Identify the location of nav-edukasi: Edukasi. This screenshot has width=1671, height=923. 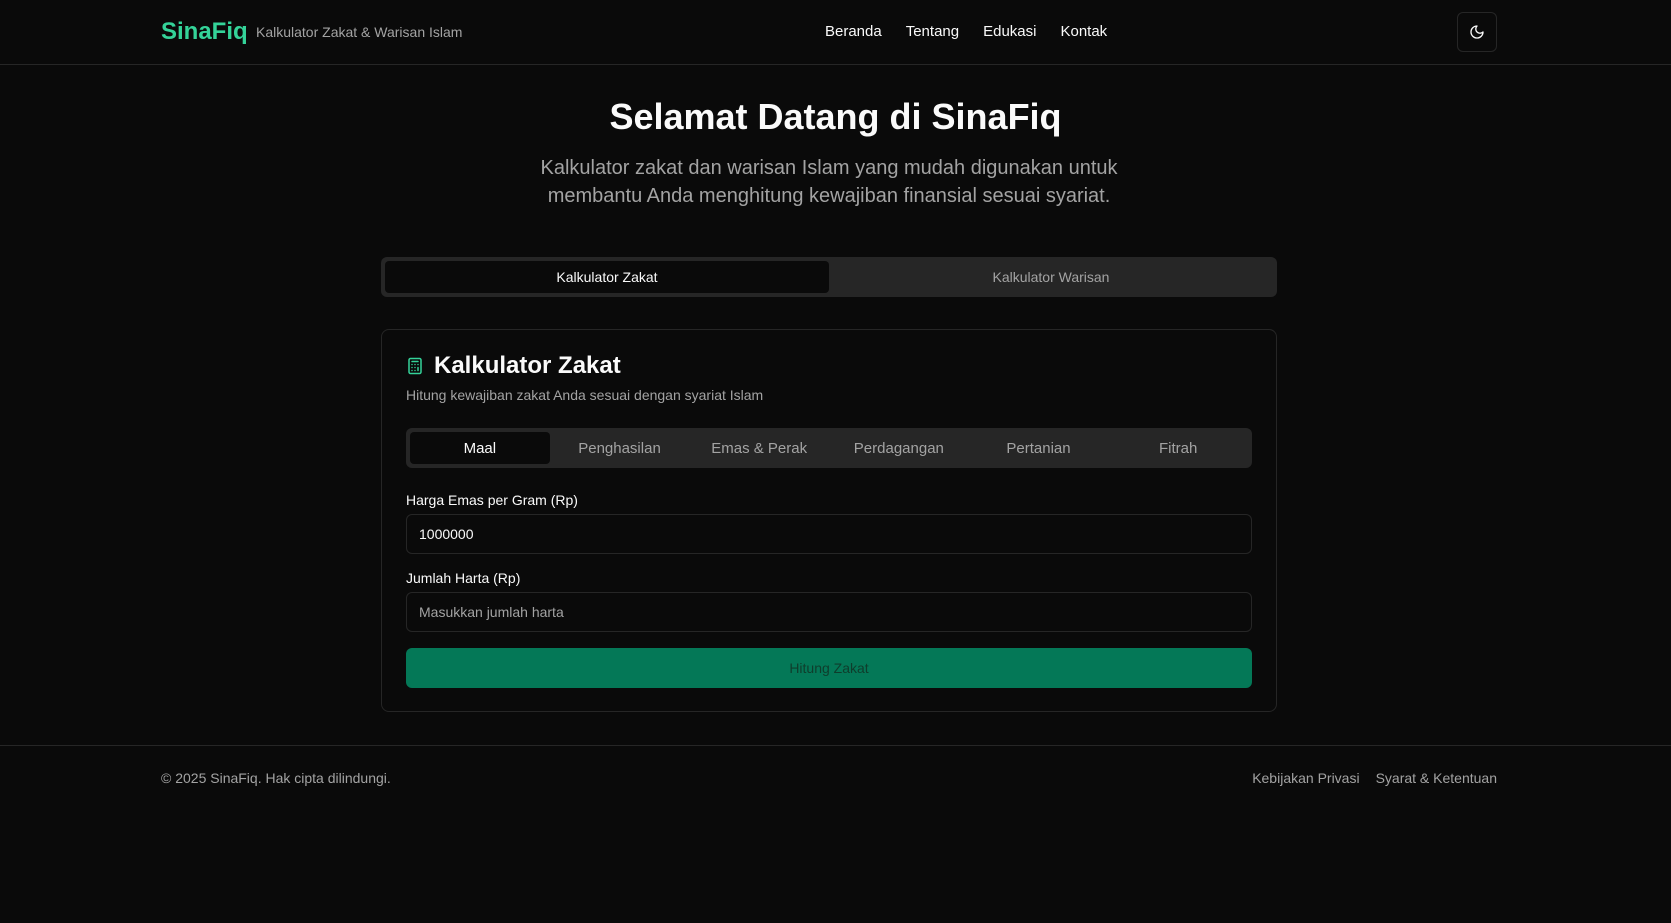
(1009, 31).